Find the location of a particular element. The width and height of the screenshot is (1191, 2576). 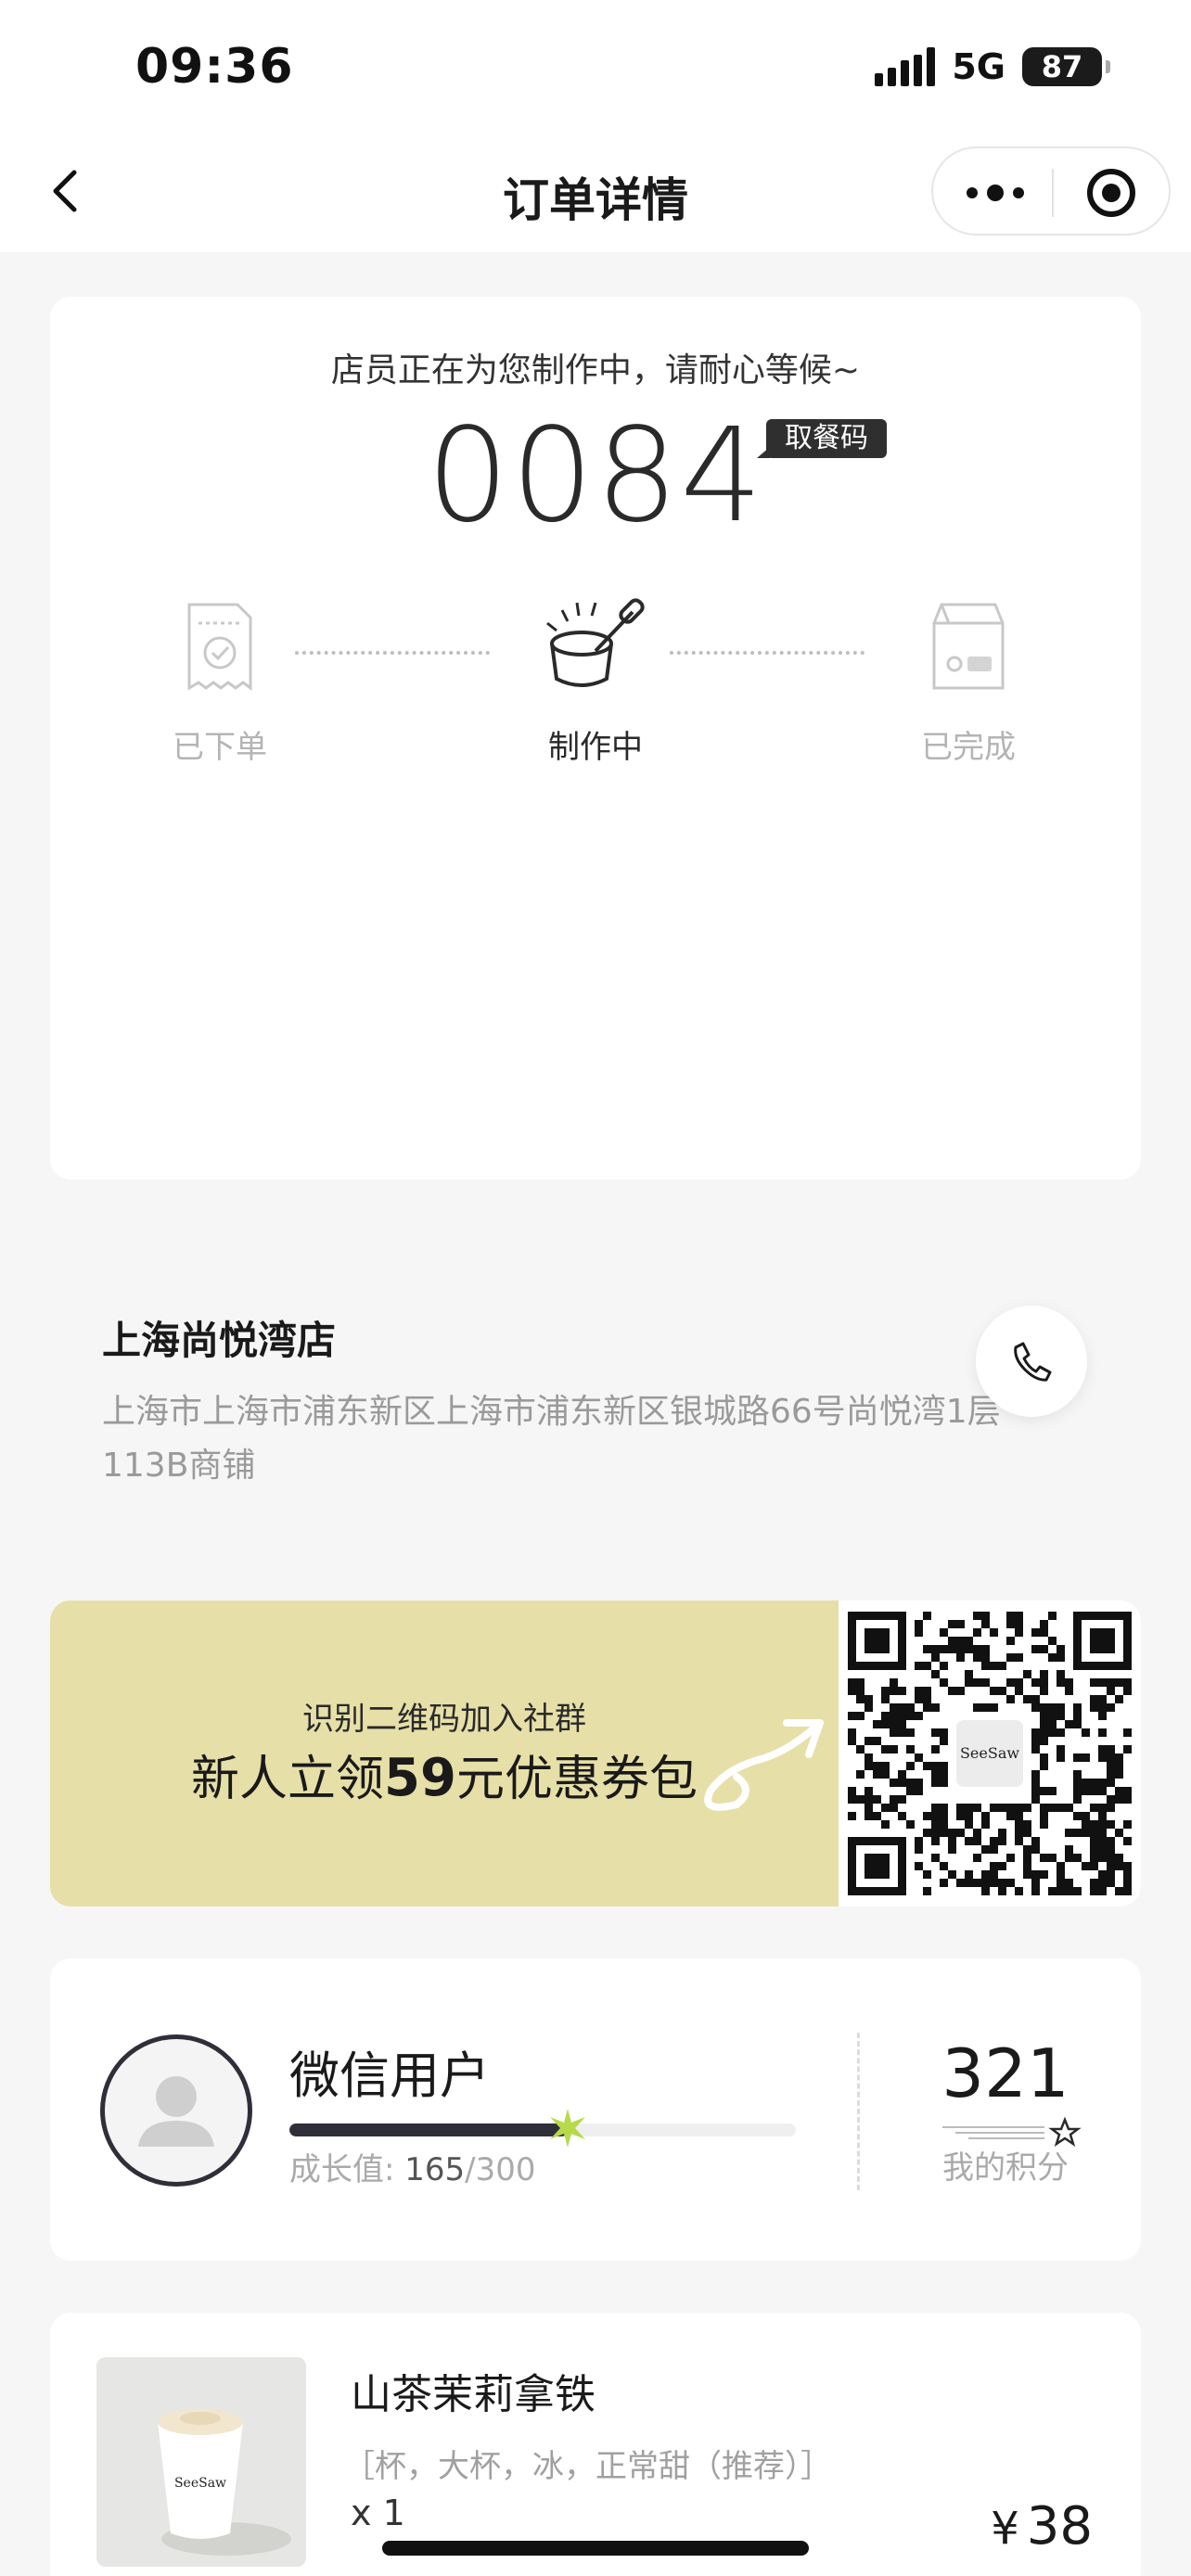

mini-program-capsule is located at coordinates (1051, 191).